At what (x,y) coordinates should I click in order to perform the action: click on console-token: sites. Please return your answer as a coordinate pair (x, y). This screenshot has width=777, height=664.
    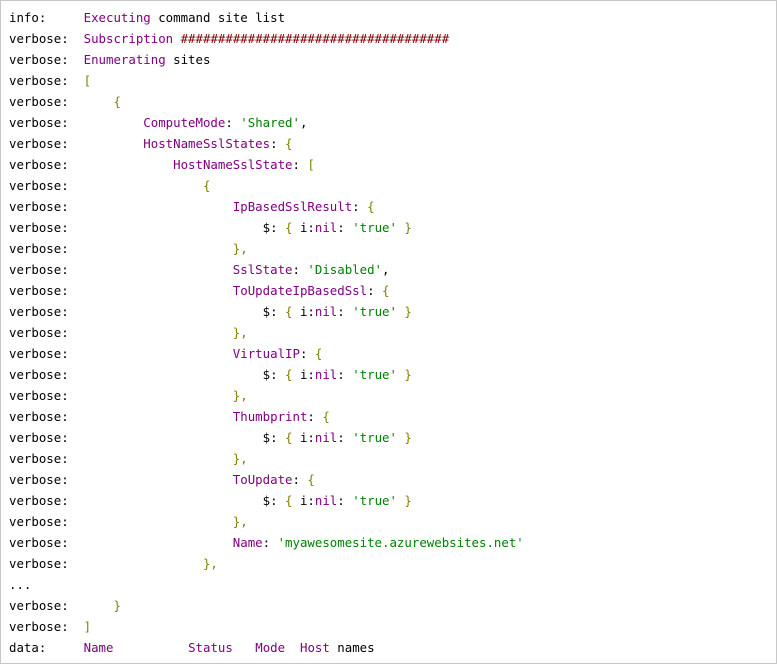
    Looking at the image, I should click on (188, 59).